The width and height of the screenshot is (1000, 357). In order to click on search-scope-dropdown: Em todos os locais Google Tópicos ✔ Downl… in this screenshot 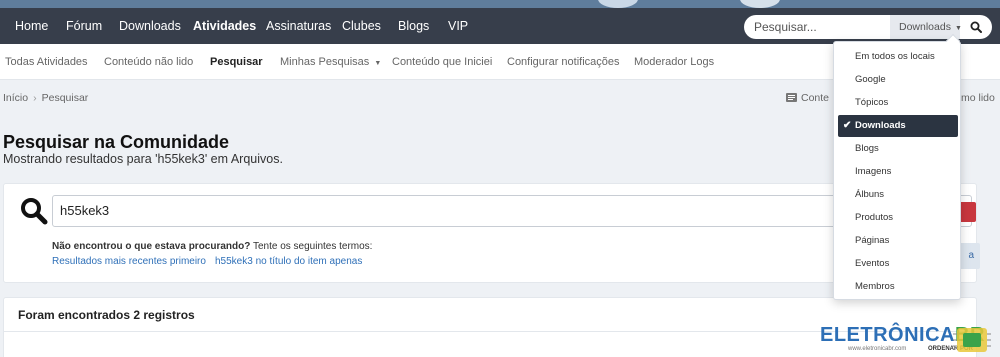, I will do `click(897, 166)`.